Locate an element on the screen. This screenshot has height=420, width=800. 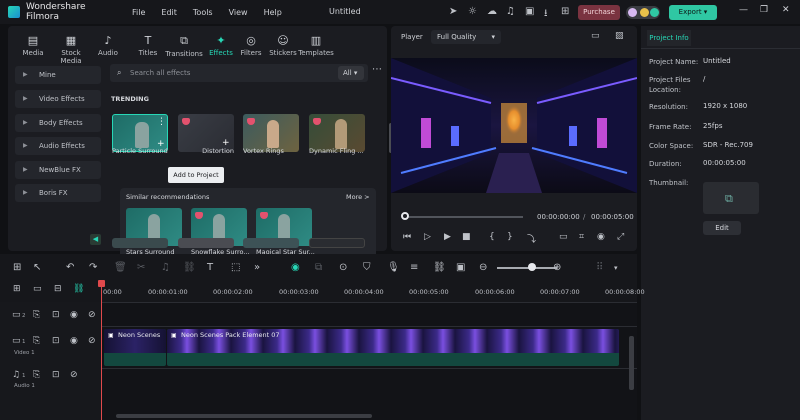
display-icon: ▭ is located at coordinates (563, 237).